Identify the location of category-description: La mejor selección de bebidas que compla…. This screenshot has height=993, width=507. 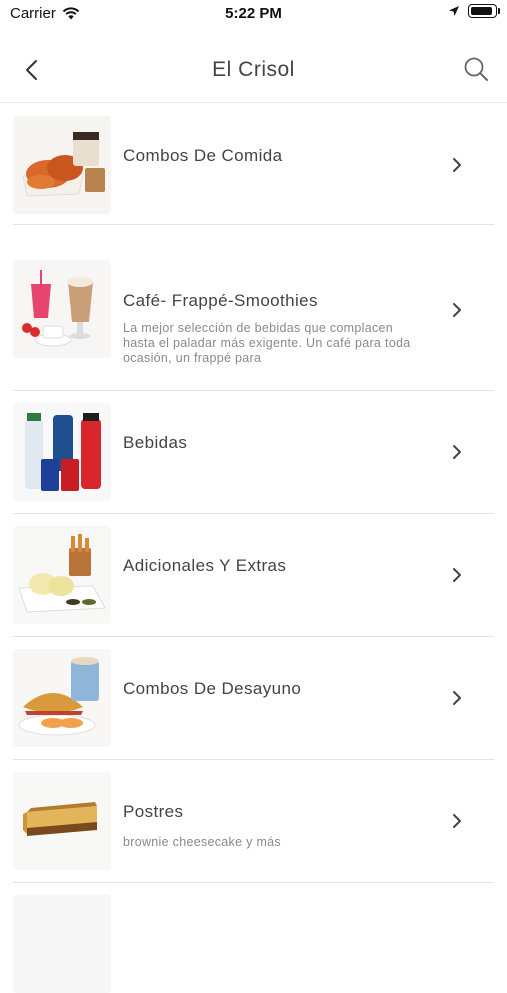
(267, 343).